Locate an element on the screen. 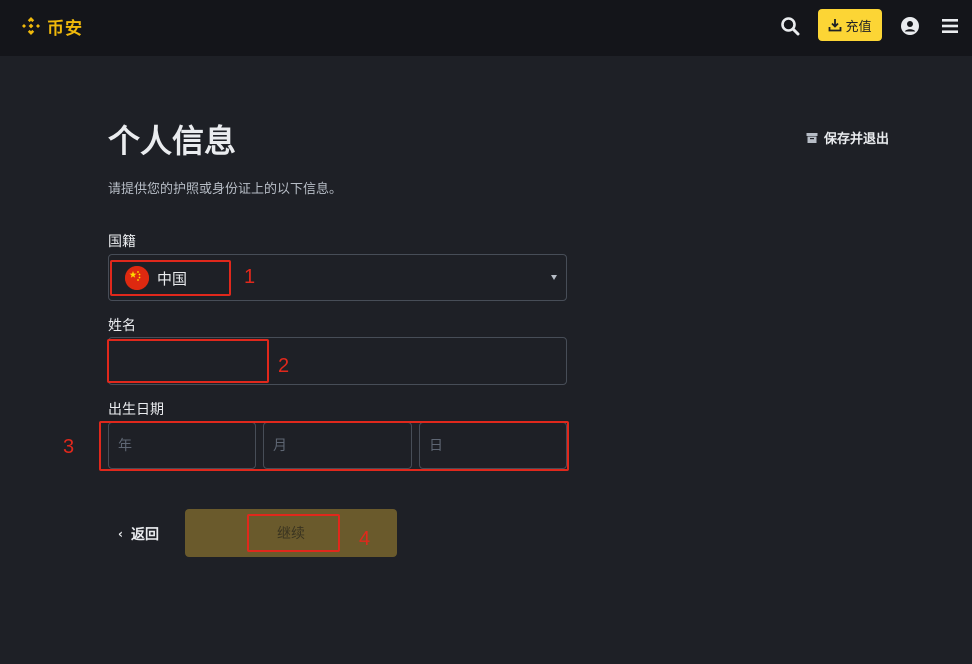 This screenshot has height=664, width=972. back-button: ‹ 返回 is located at coordinates (138, 534).